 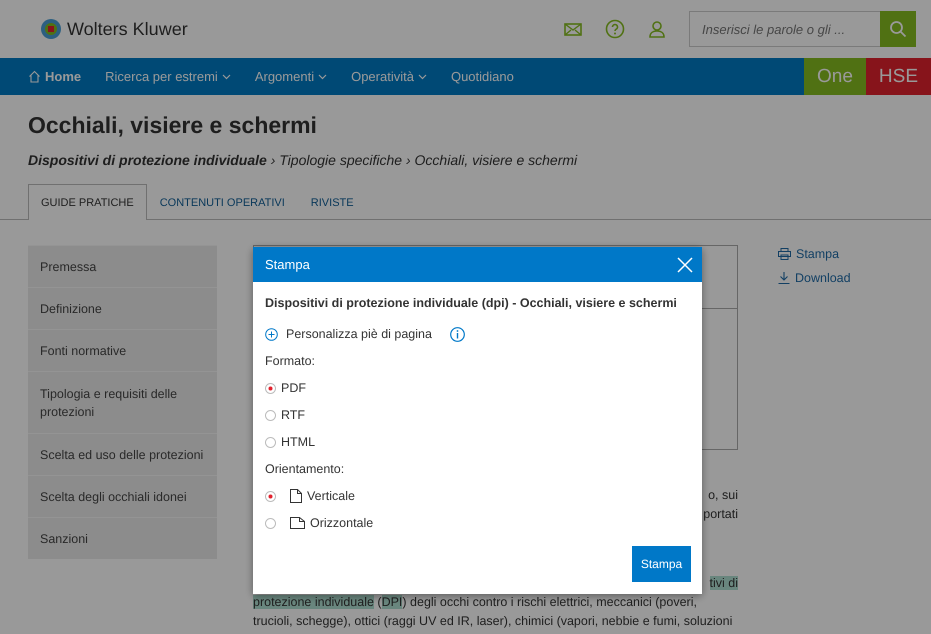 What do you see at coordinates (615, 29) in the screenshot?
I see `help-icon` at bounding box center [615, 29].